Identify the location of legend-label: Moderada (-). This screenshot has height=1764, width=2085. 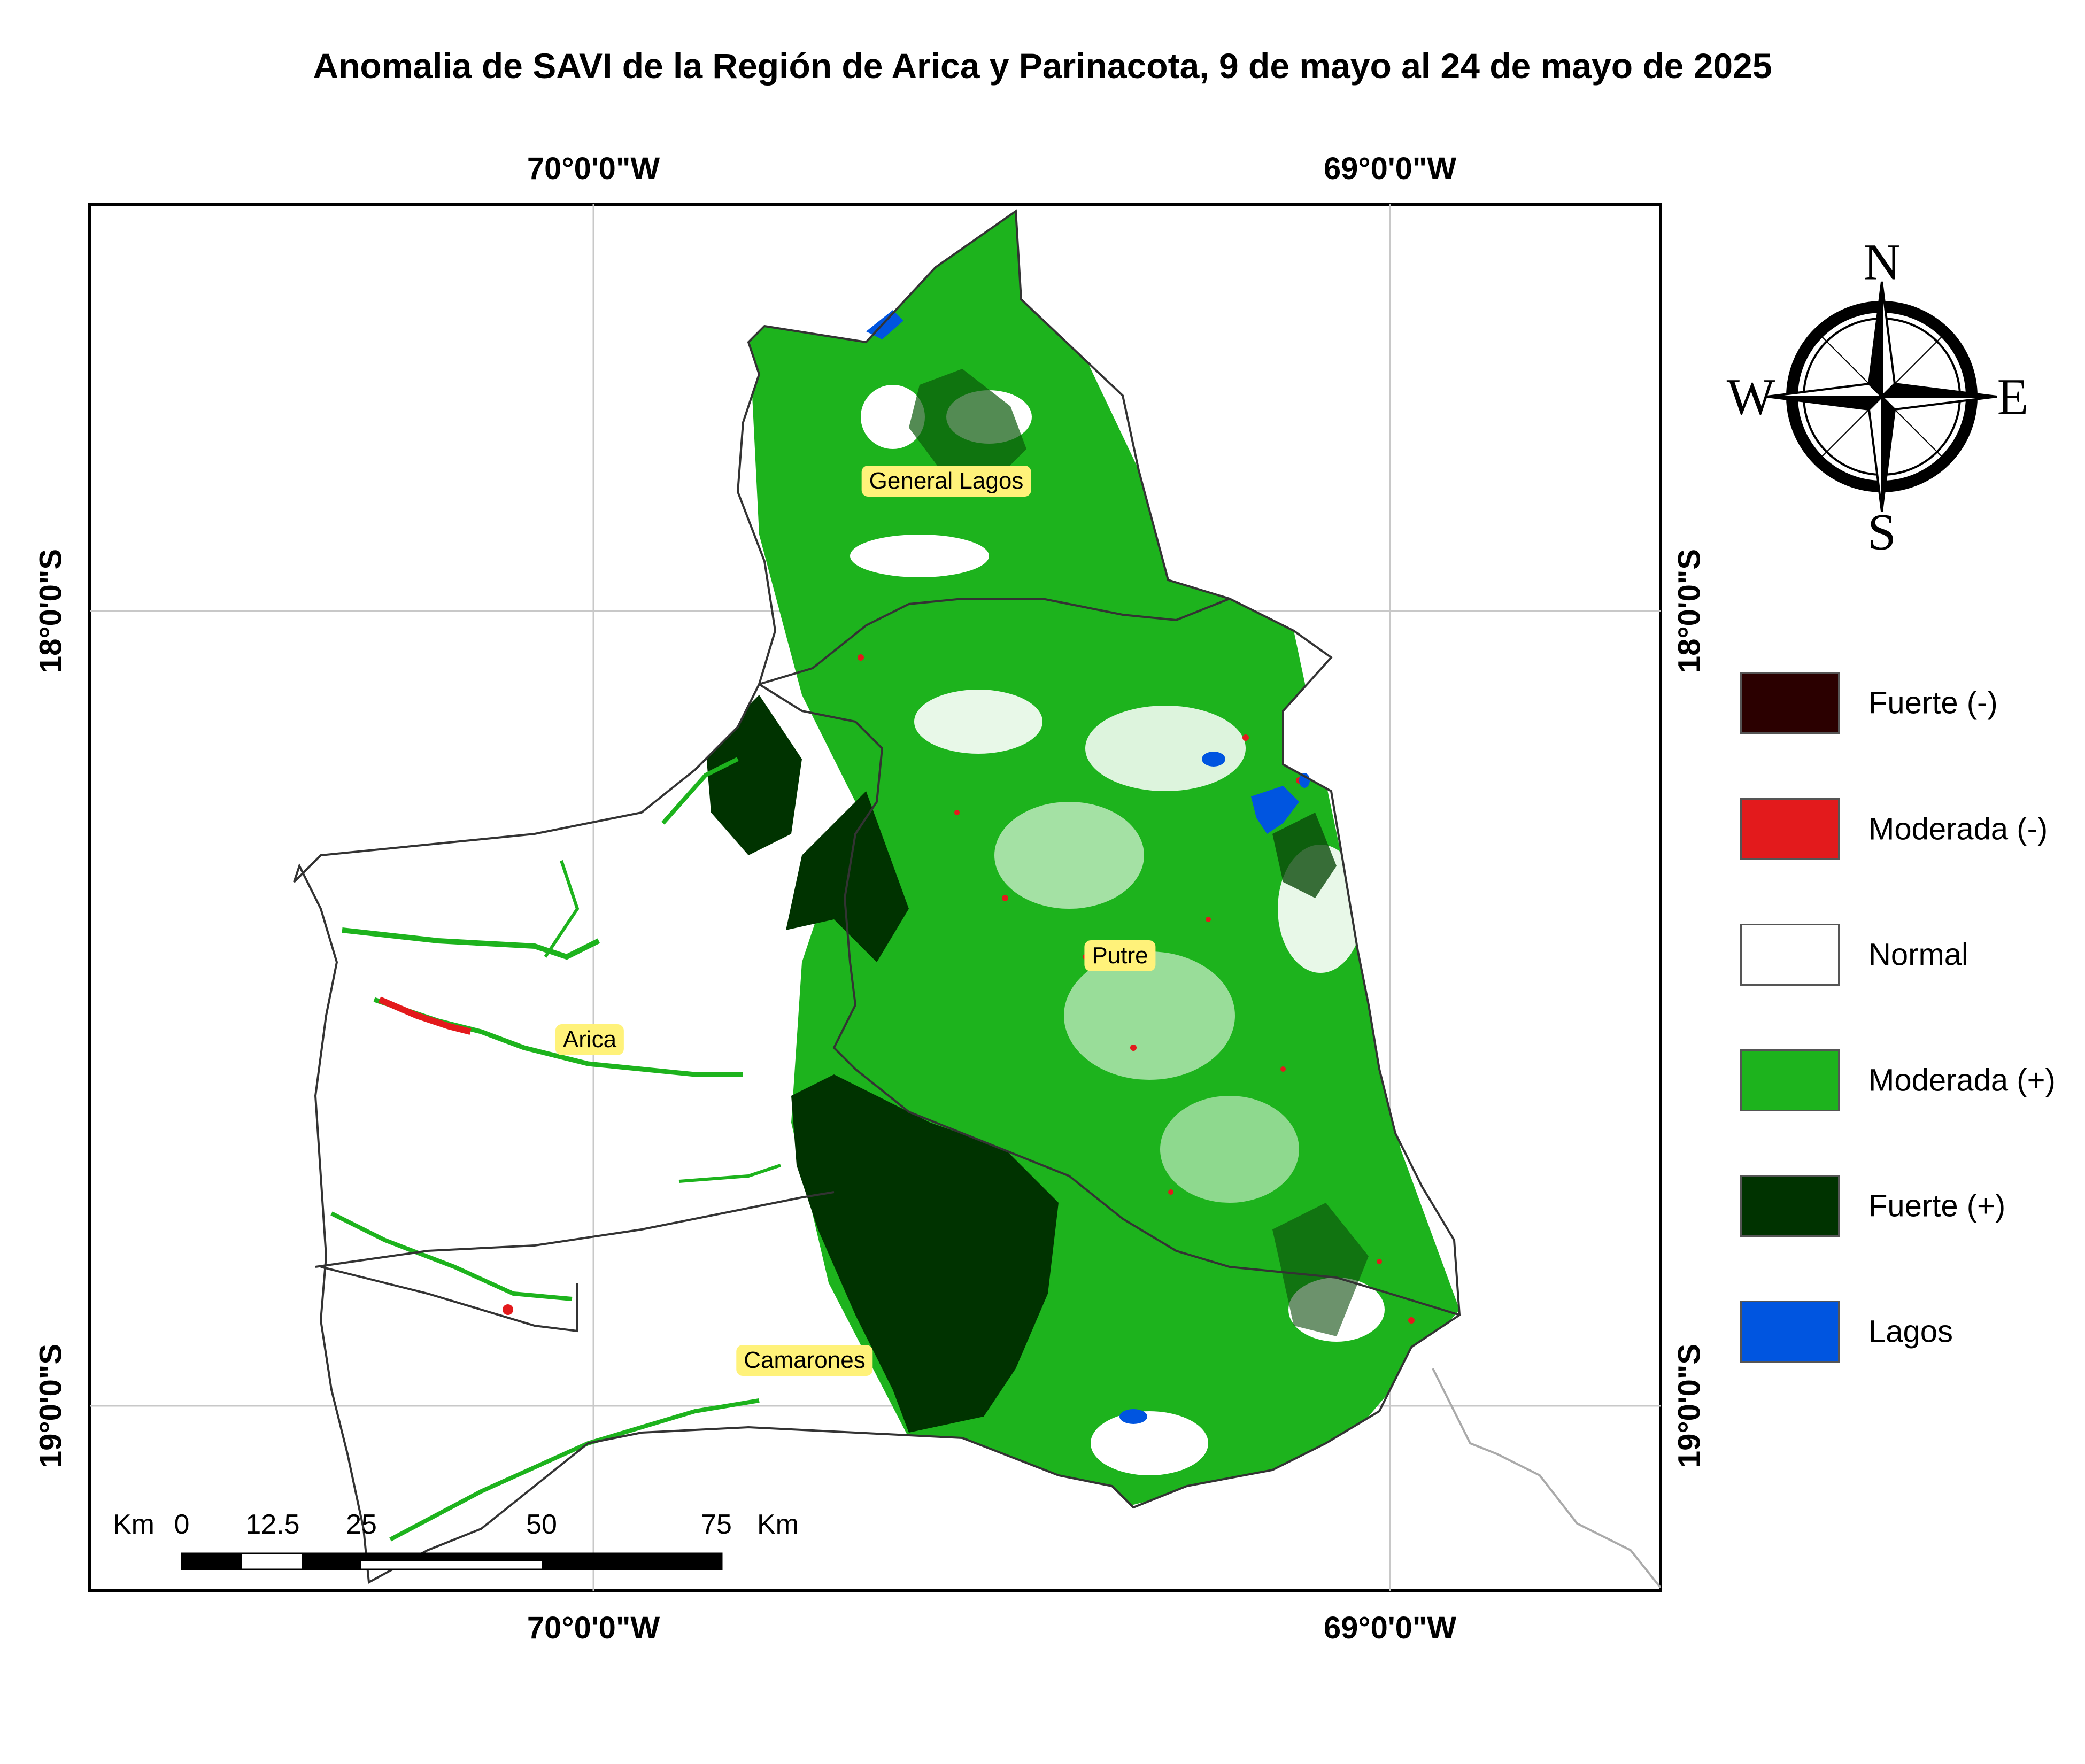
(1958, 829).